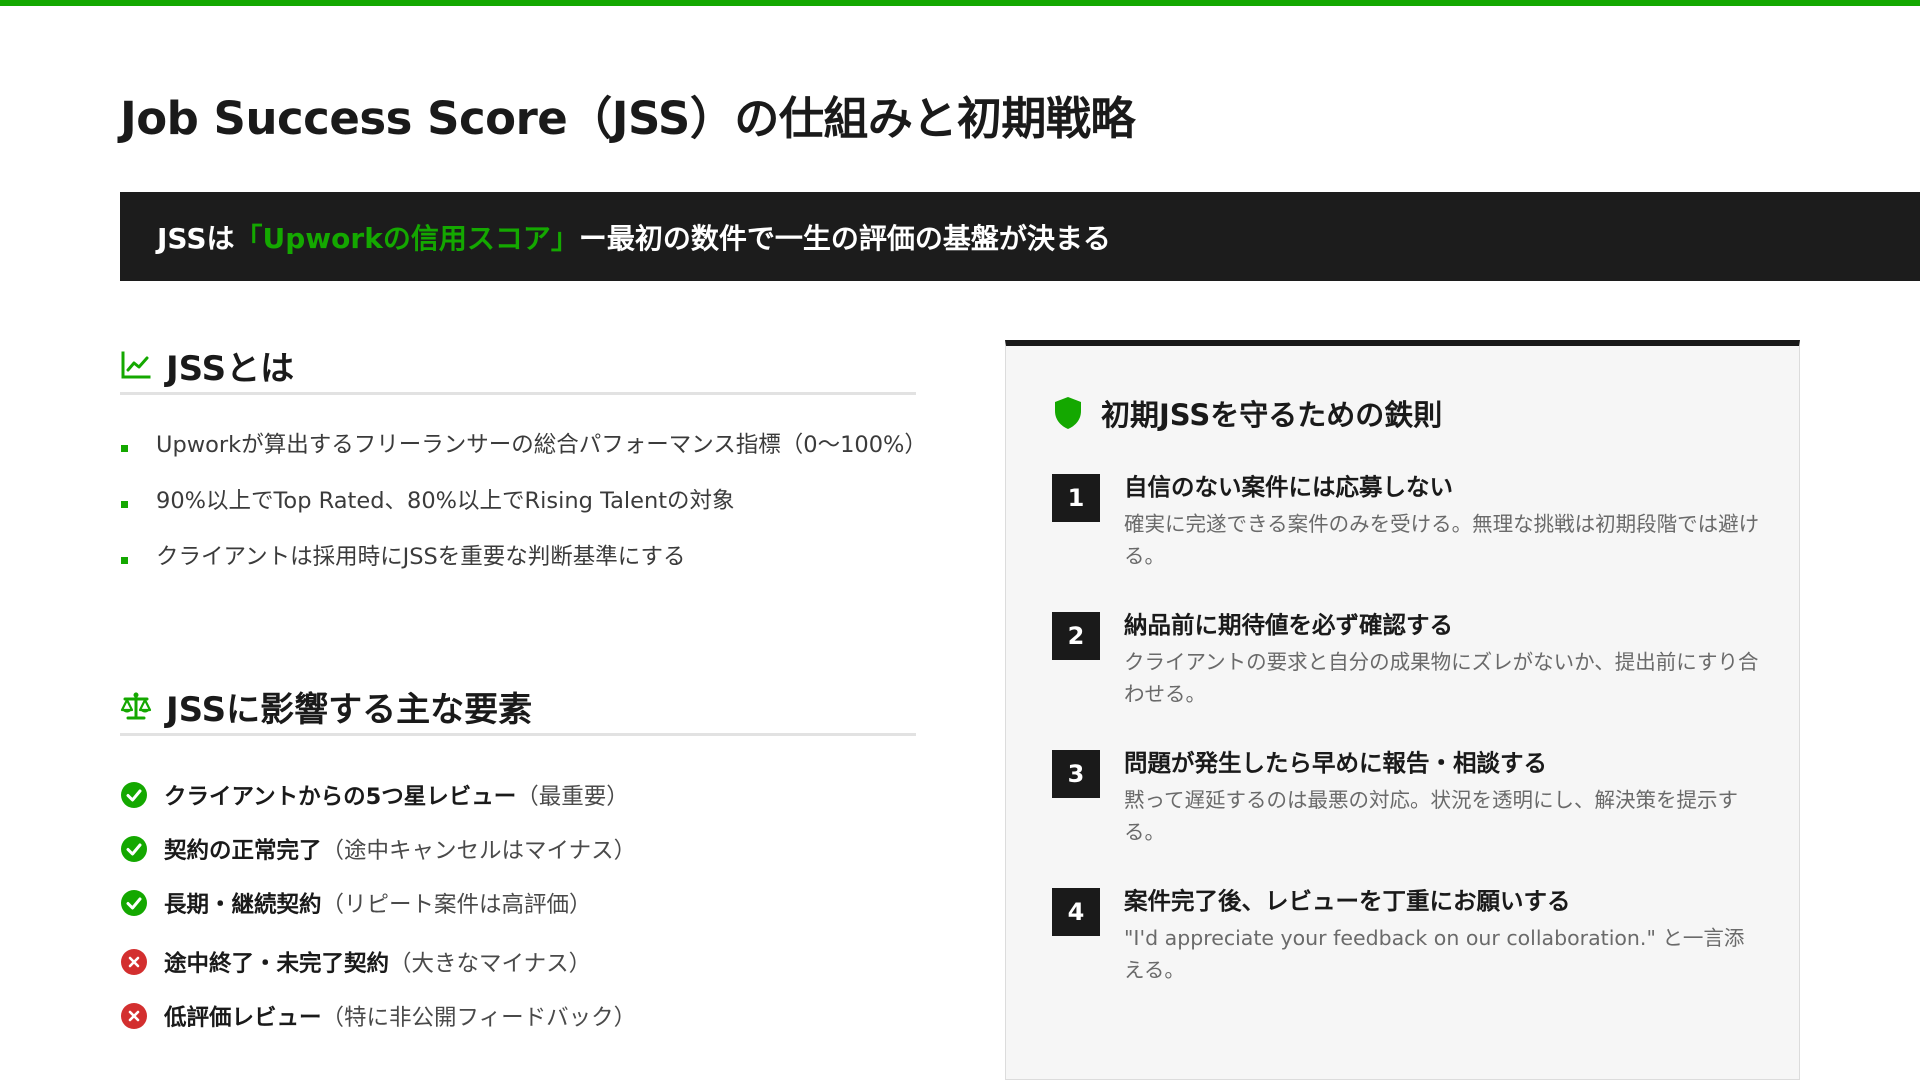  What do you see at coordinates (844, 238) in the screenshot?
I see `banner-suffix: ー最初の数件で一生の評価の基盤が決まる` at bounding box center [844, 238].